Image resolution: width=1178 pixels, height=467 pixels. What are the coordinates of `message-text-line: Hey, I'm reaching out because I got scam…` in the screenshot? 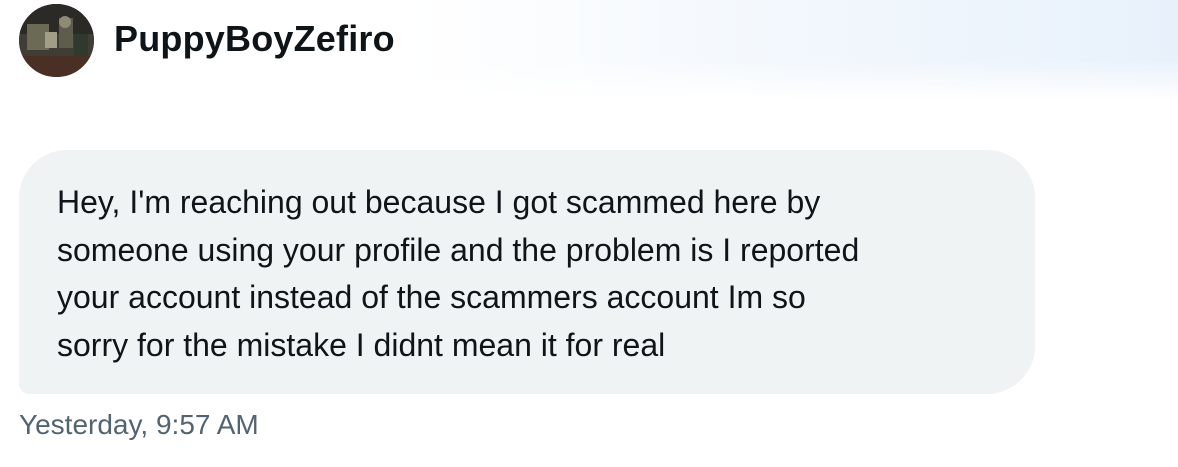 It's located at (439, 202).